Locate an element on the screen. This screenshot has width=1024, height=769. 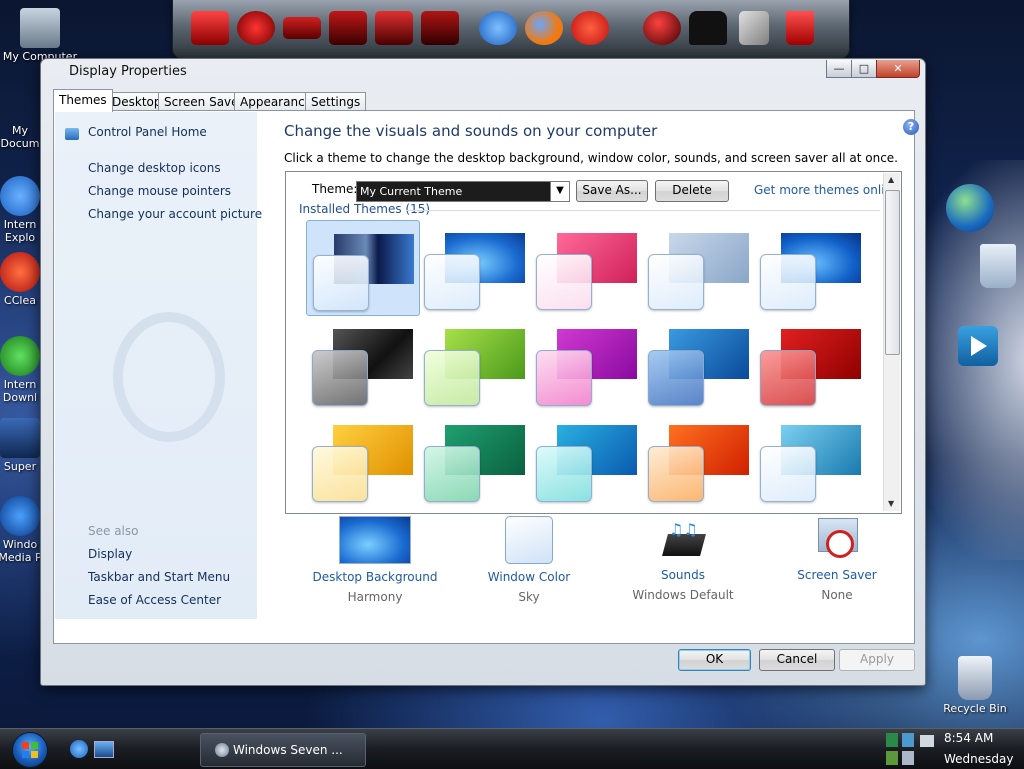
theme-tile-harmony is located at coordinates (474, 267).